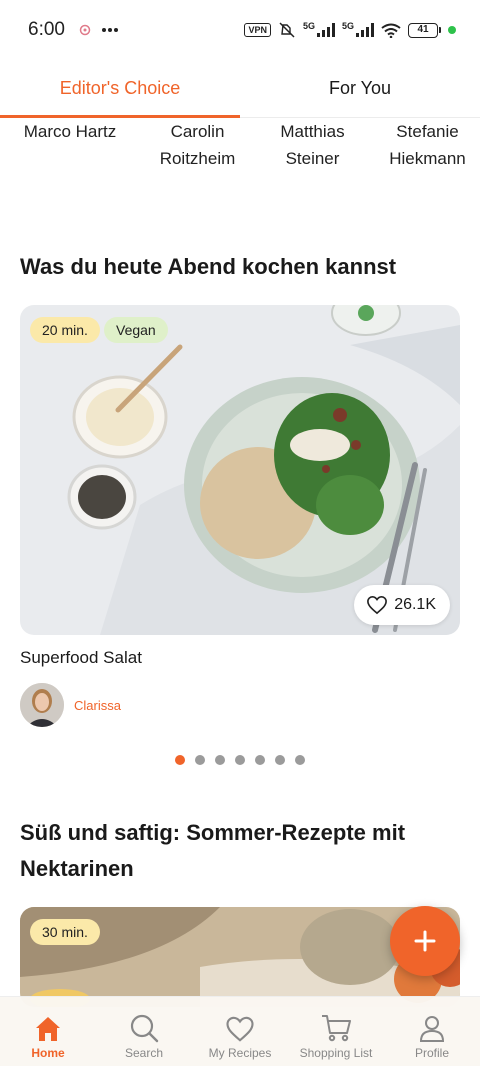 This screenshot has width=480, height=1066. I want to click on network-label-2: 5G, so click(347, 26).